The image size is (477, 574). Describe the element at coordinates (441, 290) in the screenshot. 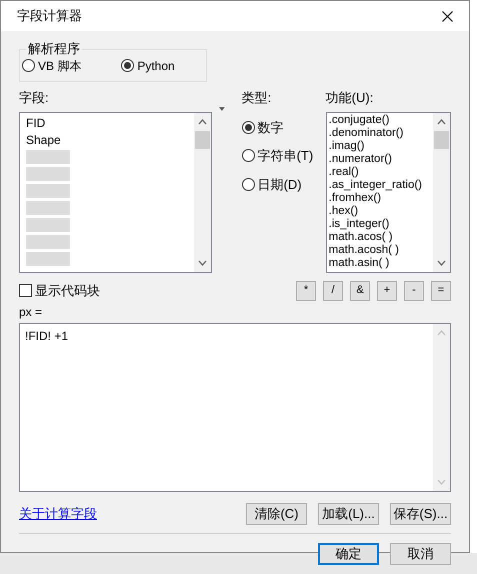

I see `operator-button: =` at that location.